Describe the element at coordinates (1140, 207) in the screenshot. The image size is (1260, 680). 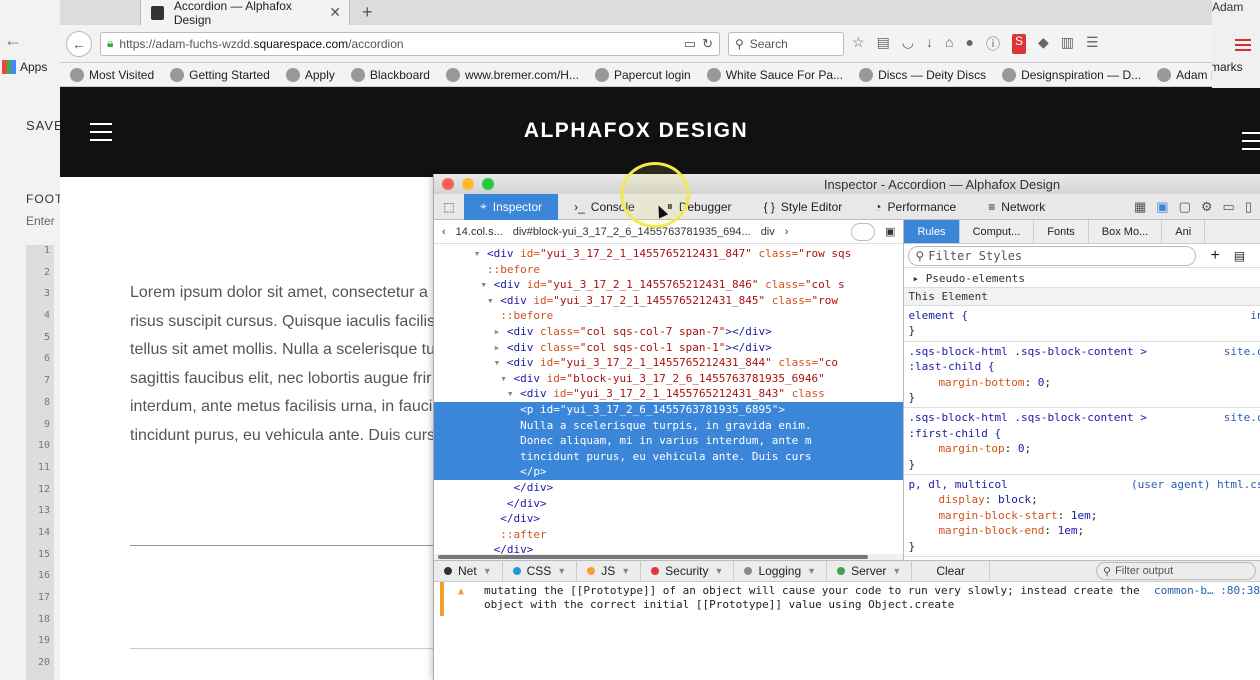
I see `layout-icon: ▦` at that location.